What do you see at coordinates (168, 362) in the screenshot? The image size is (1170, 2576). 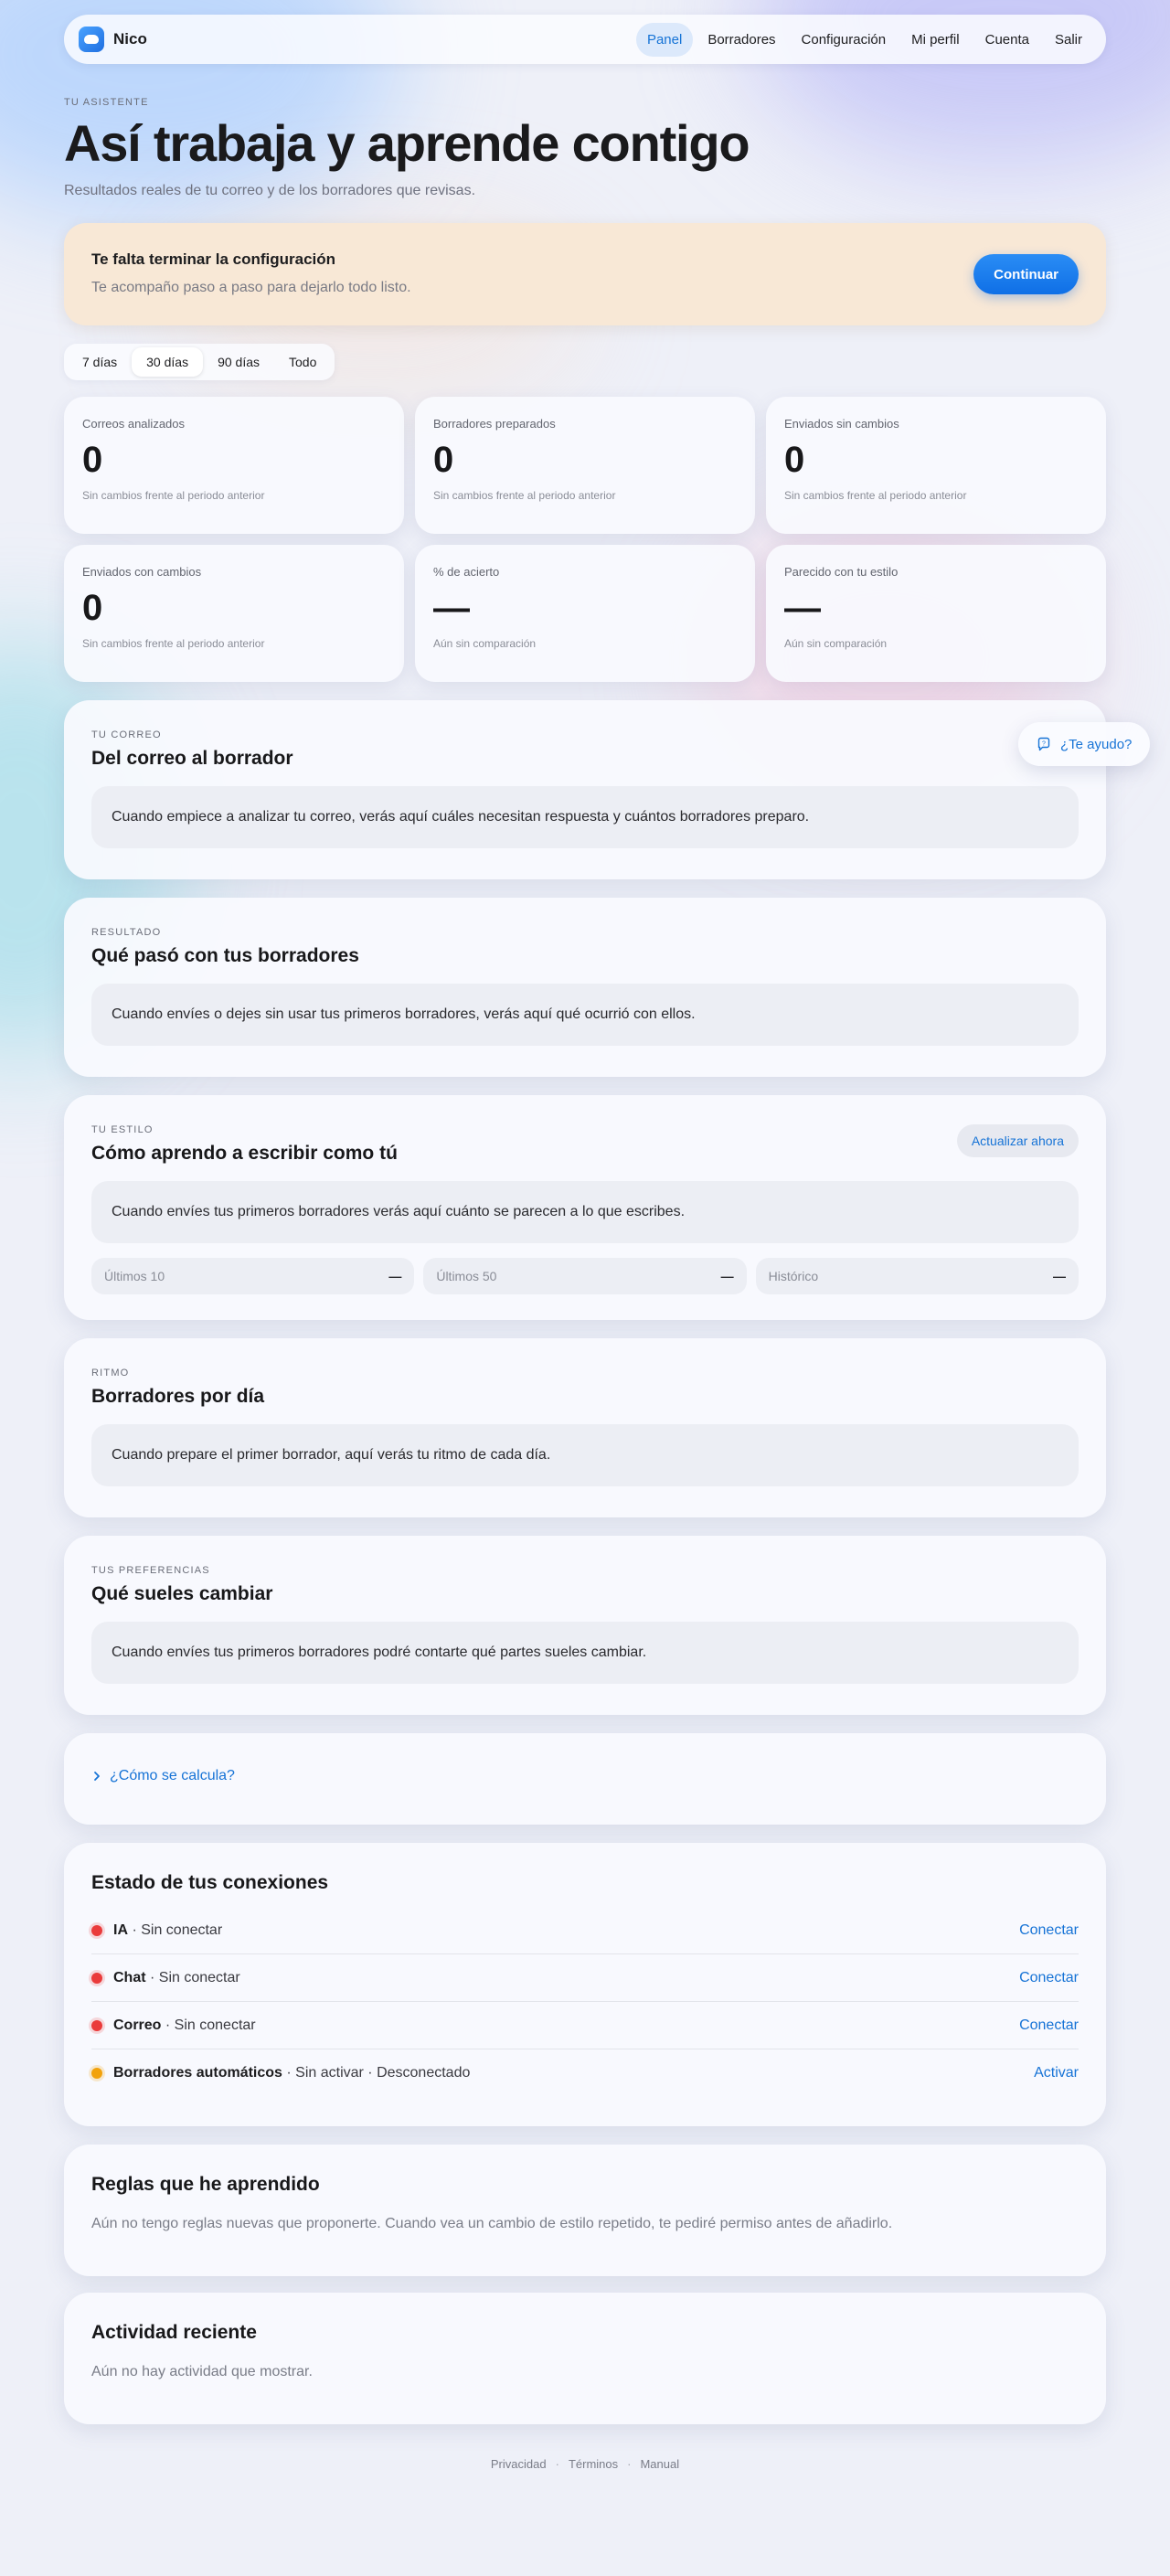 I see `period-tab-30-dias: 30 días` at bounding box center [168, 362].